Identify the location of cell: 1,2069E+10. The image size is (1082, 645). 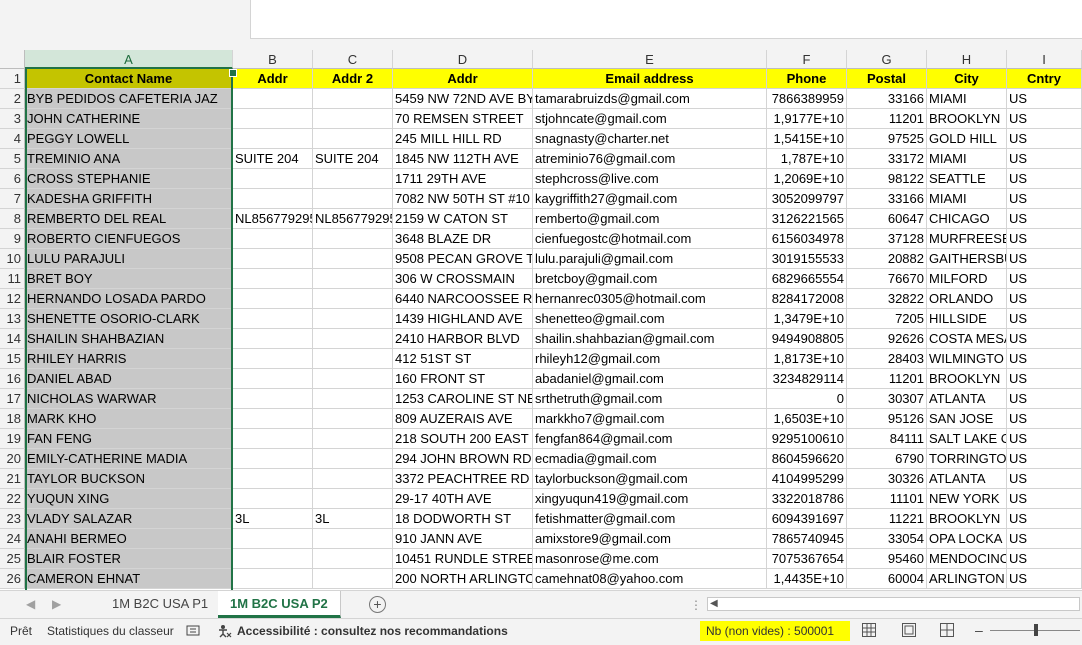
(807, 179).